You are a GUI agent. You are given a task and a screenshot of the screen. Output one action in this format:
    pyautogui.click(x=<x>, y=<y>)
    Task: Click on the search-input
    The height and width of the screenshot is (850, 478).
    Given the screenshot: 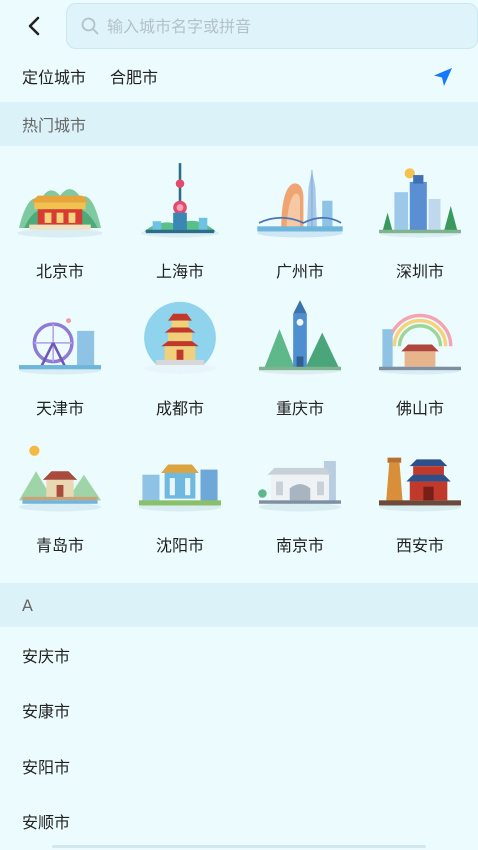 What is the action you would take?
    pyautogui.click(x=287, y=26)
    